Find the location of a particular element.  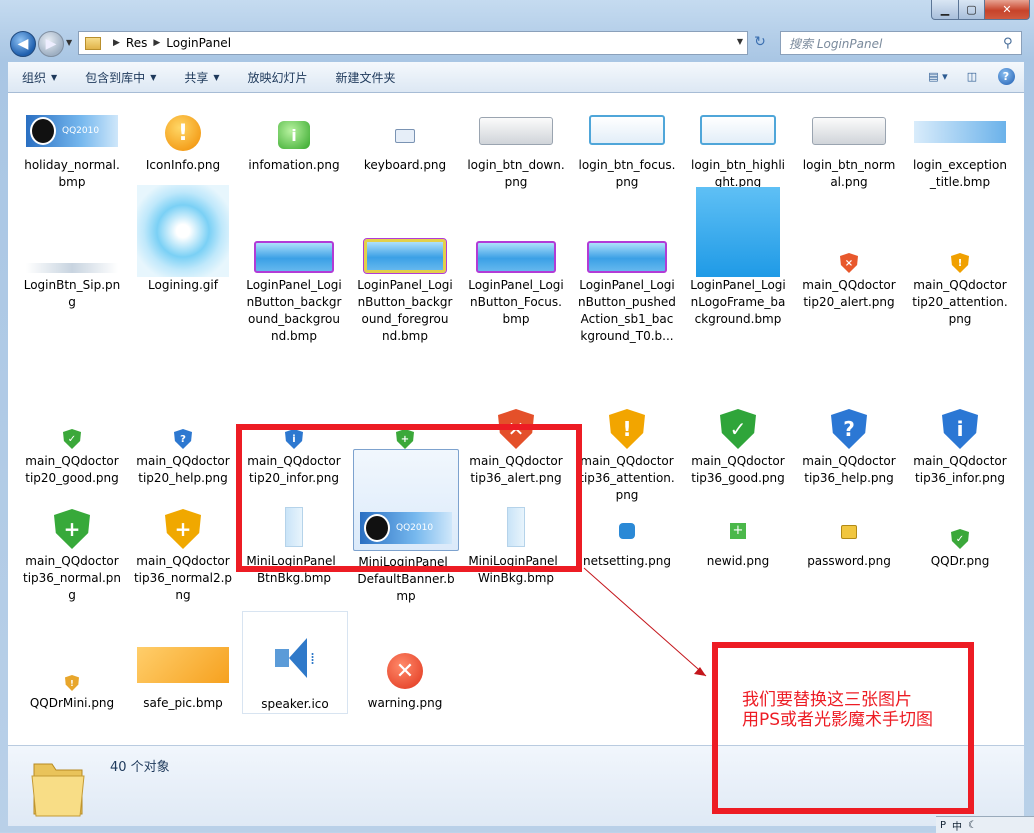

annotation-line-2: 用PS或者光影魔术手切图 is located at coordinates (838, 720).